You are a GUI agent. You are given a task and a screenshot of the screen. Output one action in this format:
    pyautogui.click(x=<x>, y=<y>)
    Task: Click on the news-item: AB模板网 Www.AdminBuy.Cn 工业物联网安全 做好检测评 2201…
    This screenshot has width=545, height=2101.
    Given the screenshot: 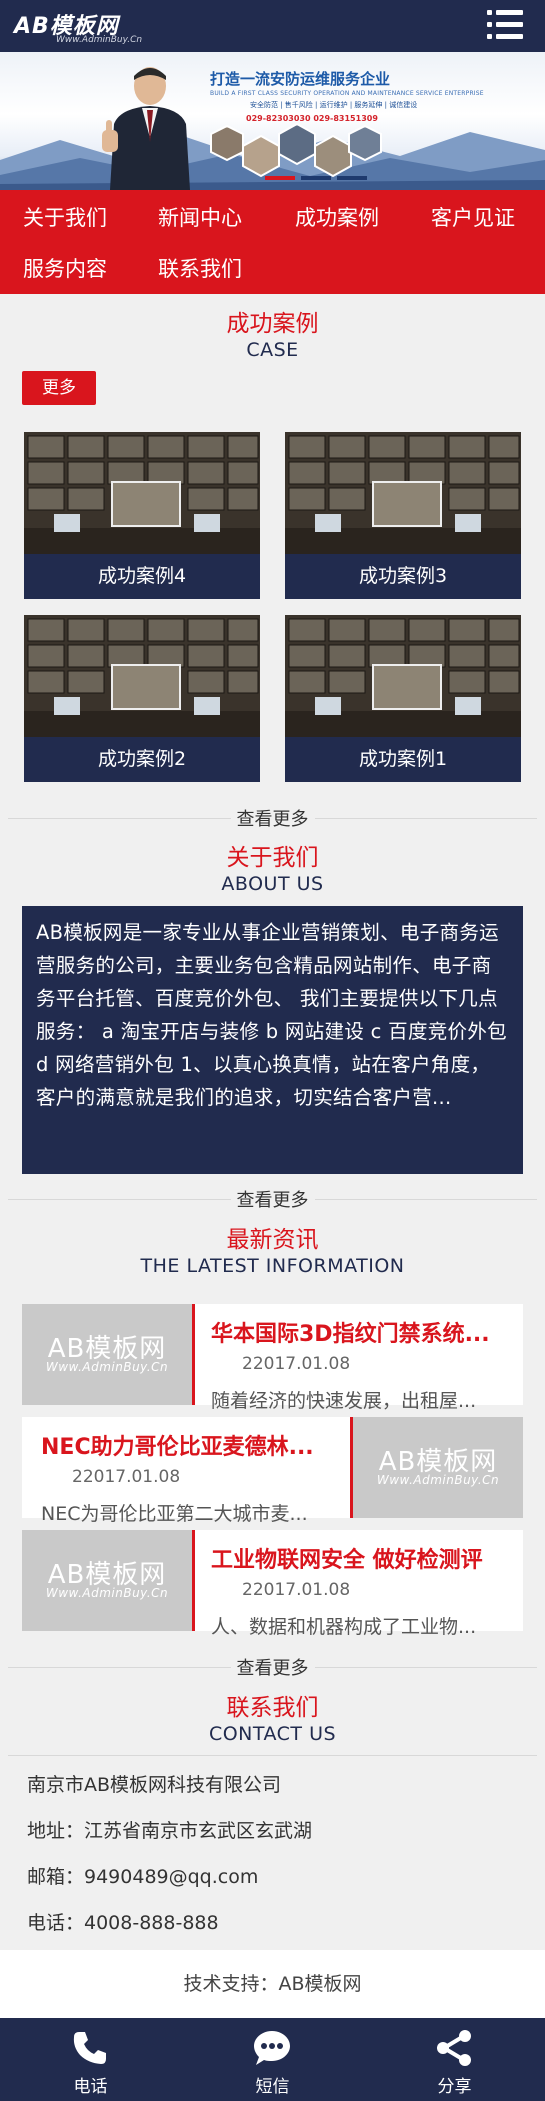 What is the action you would take?
    pyautogui.click(x=272, y=1584)
    